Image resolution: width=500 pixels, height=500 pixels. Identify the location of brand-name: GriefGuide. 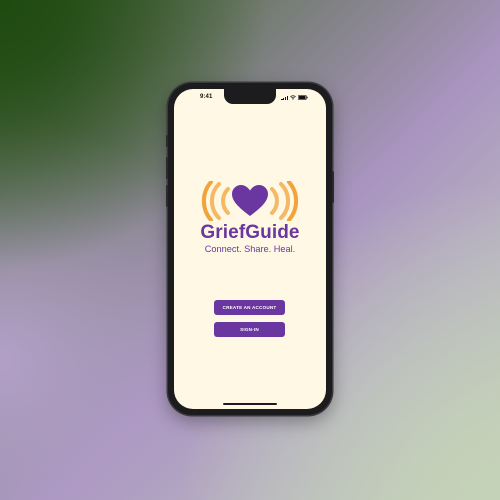
(250, 232).